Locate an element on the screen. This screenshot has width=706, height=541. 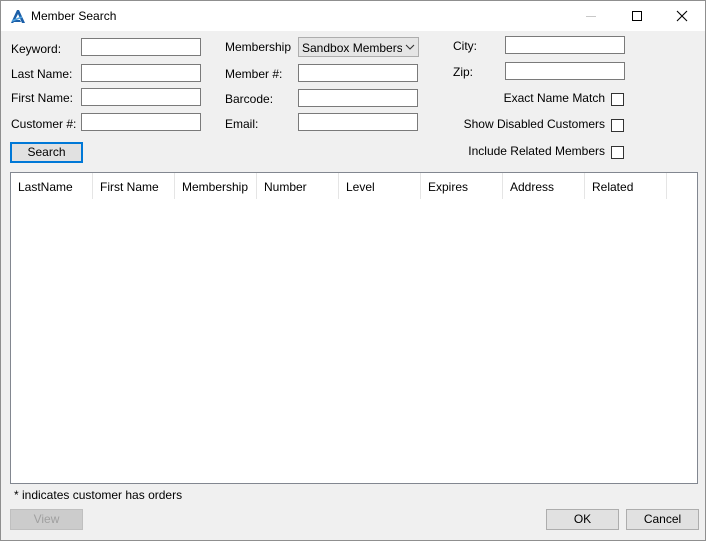
maximize-button is located at coordinates (637, 16).